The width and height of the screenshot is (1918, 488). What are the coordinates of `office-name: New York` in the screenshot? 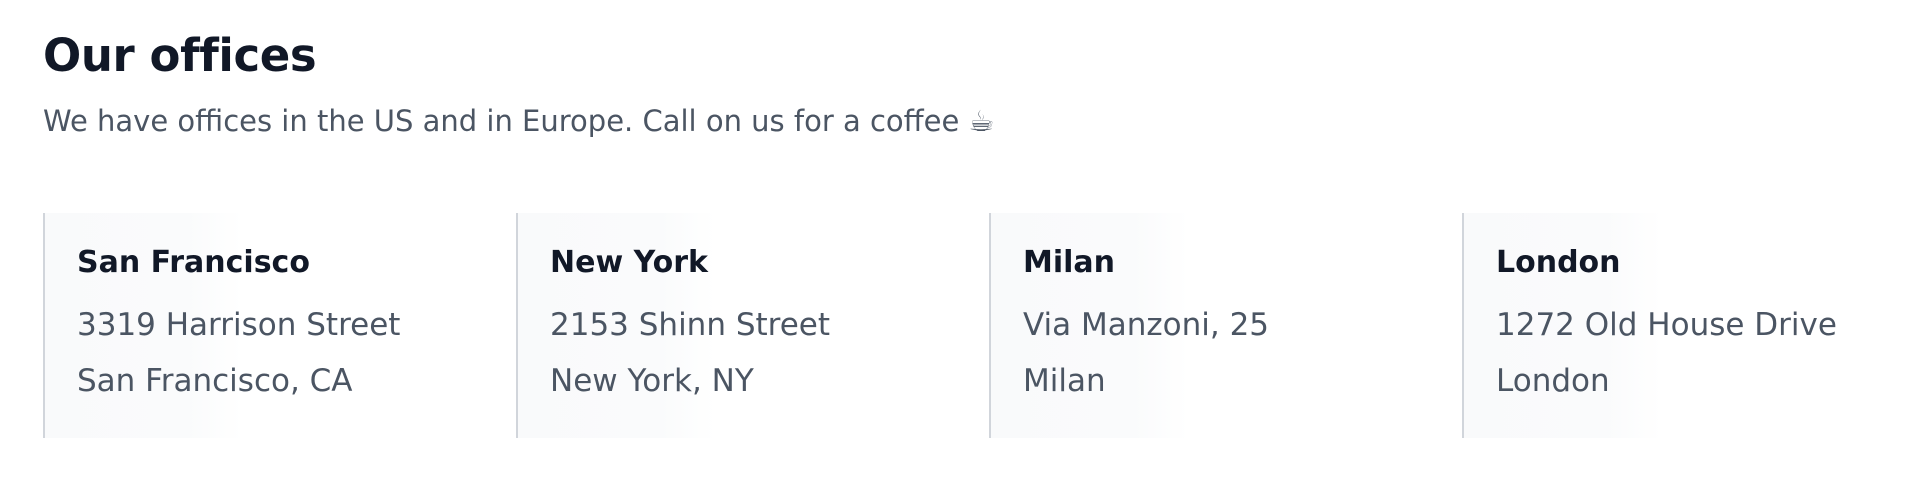 It's located at (629, 262).